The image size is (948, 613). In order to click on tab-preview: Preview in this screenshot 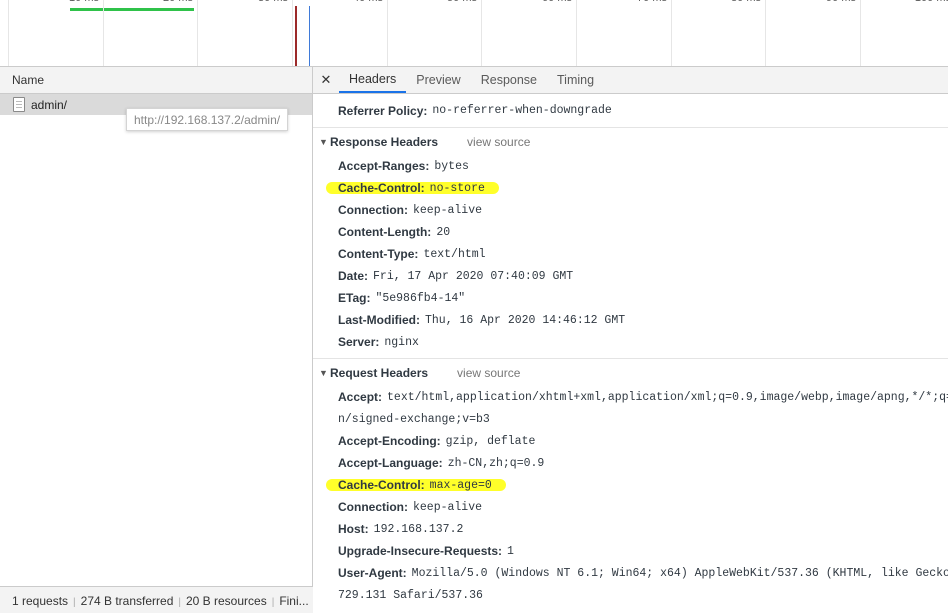, I will do `click(438, 80)`.